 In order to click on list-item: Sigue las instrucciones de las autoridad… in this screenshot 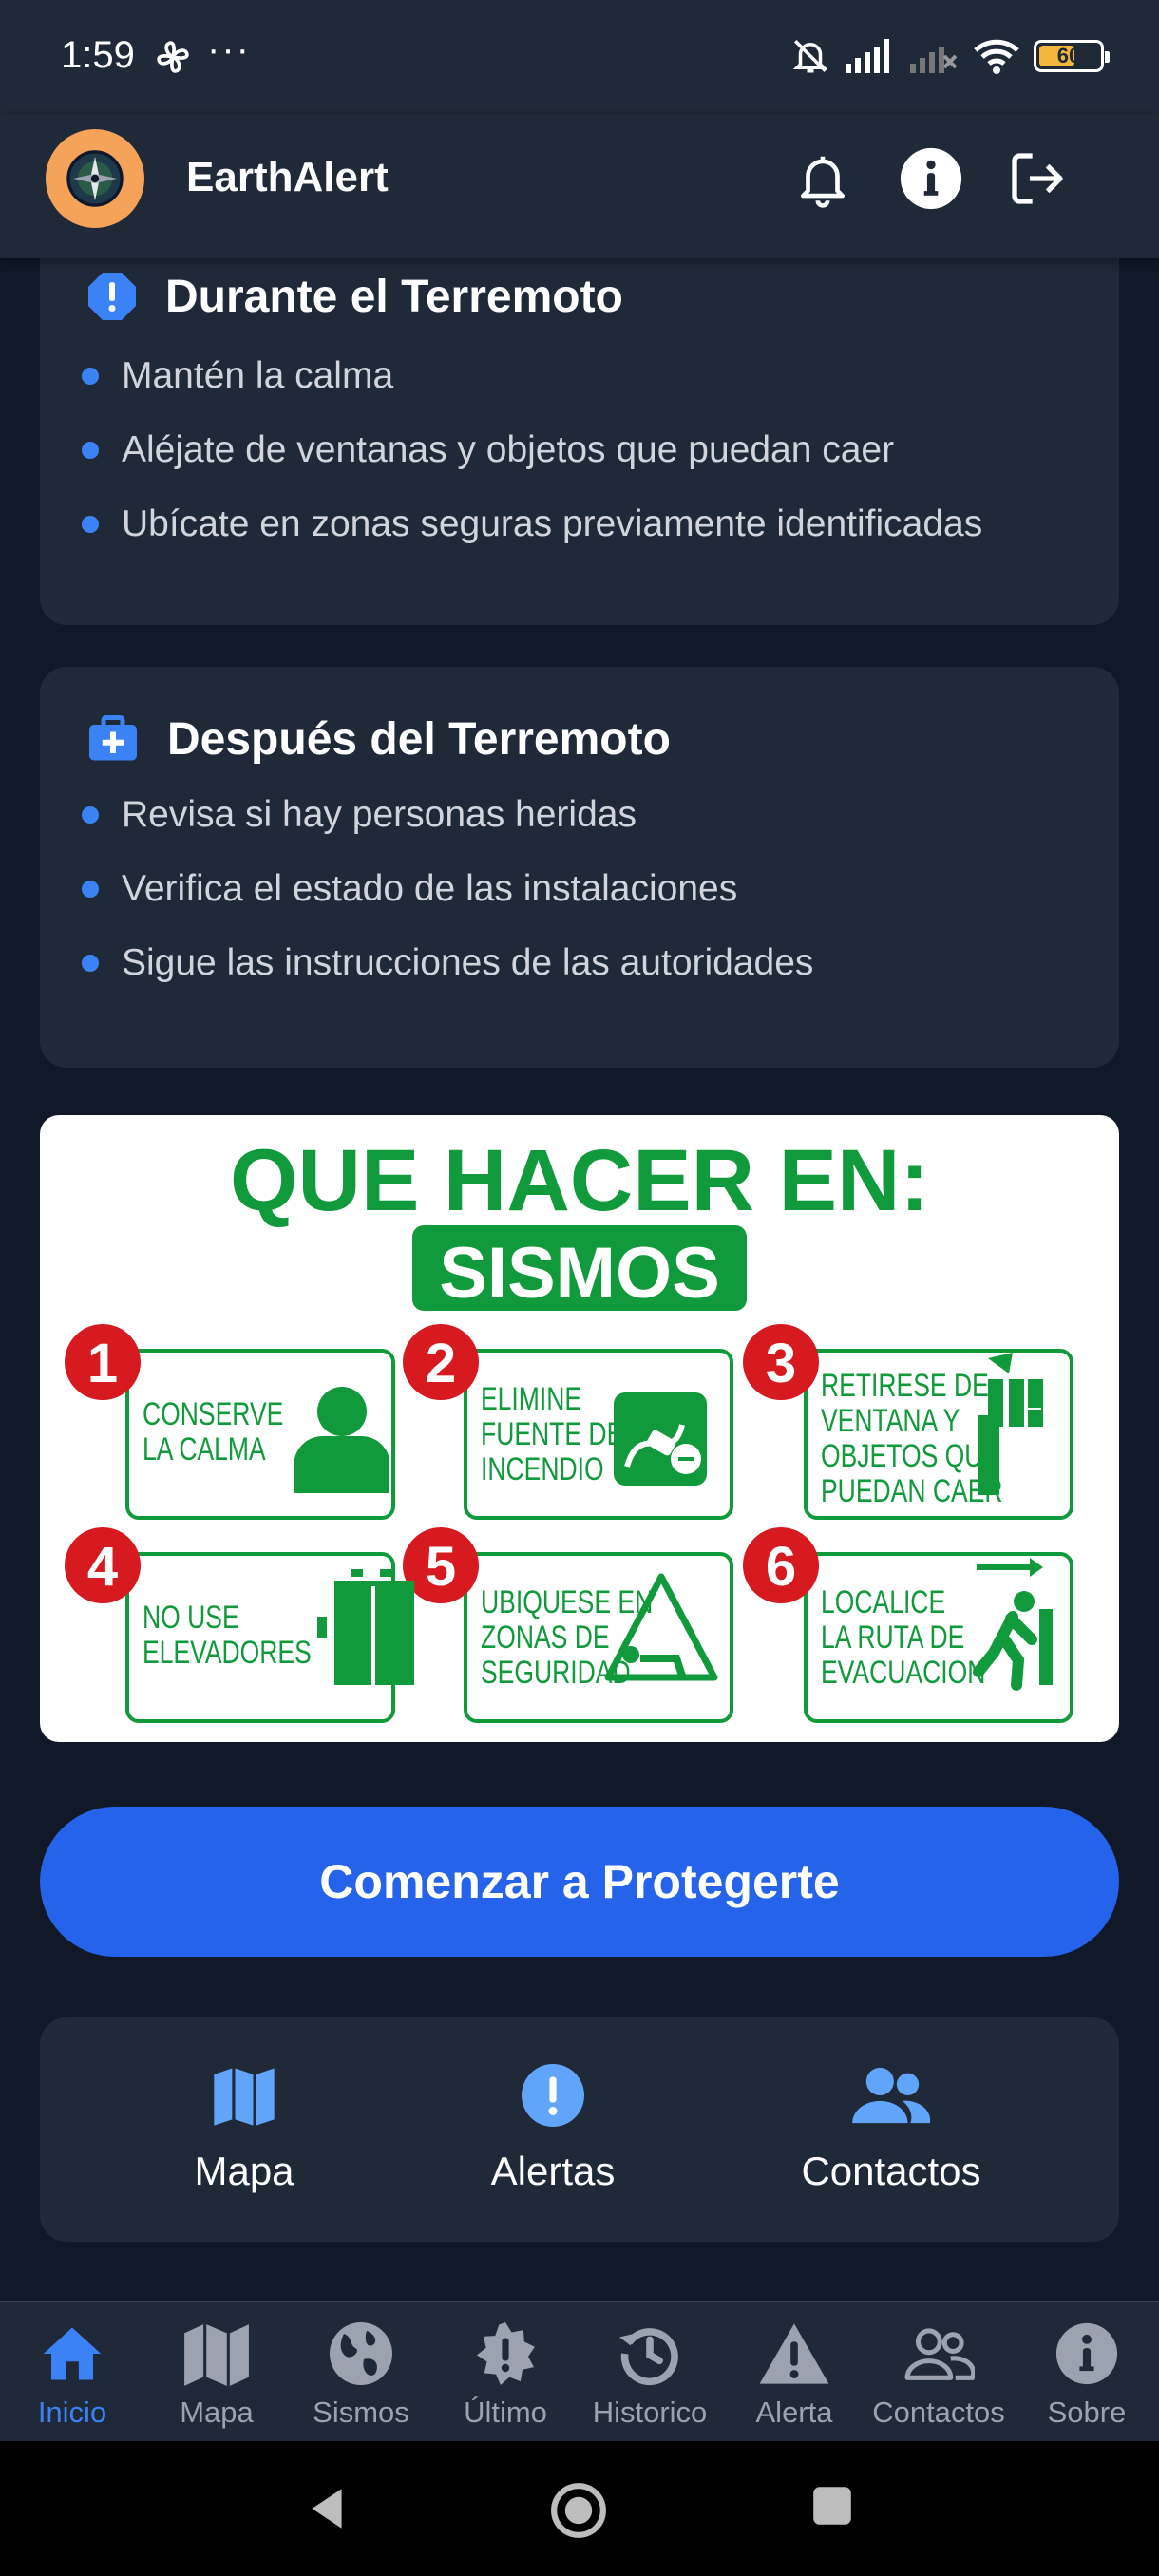, I will do `click(447, 963)`.